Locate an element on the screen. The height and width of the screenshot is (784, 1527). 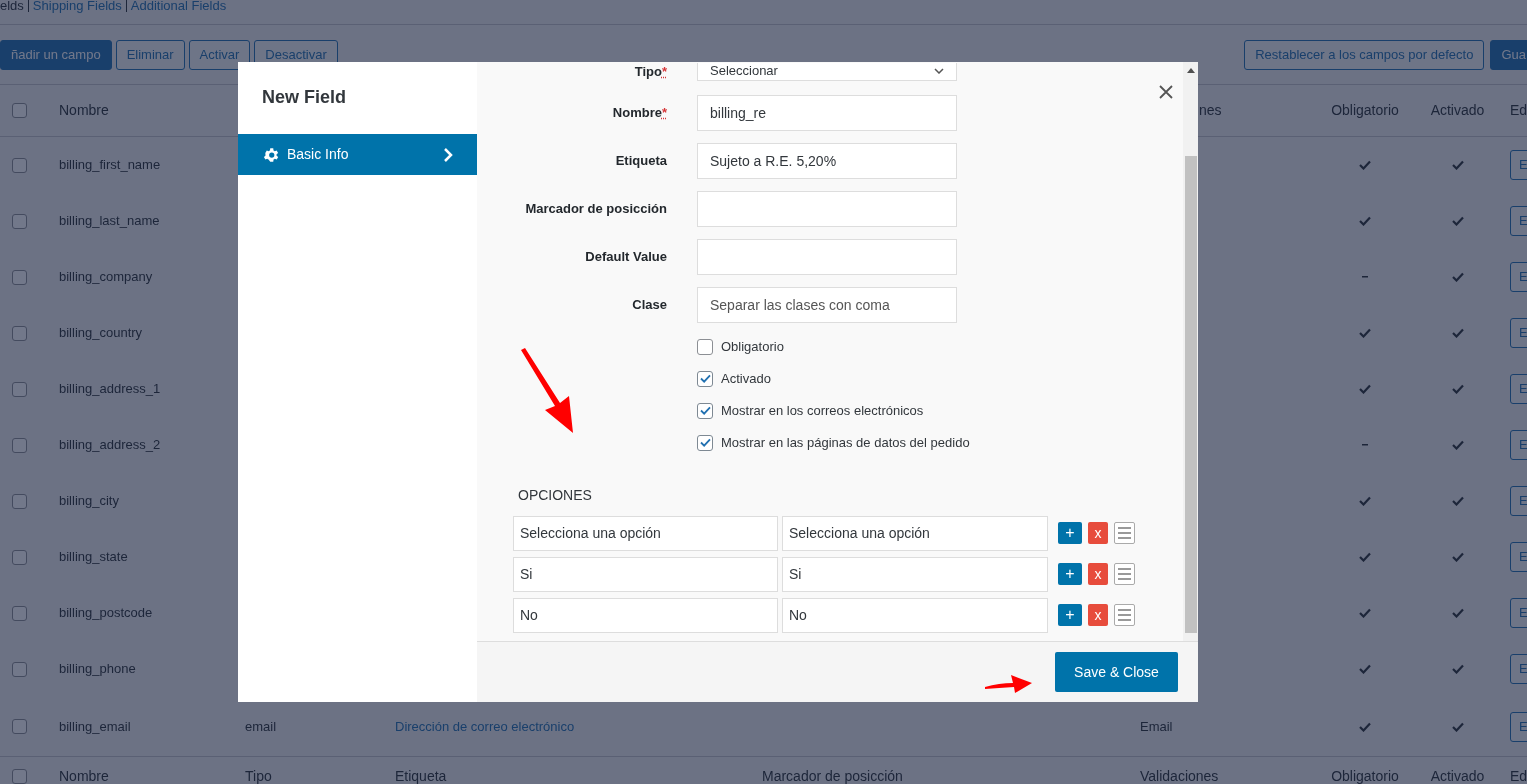
text-field: billing_re is located at coordinates (827, 112).